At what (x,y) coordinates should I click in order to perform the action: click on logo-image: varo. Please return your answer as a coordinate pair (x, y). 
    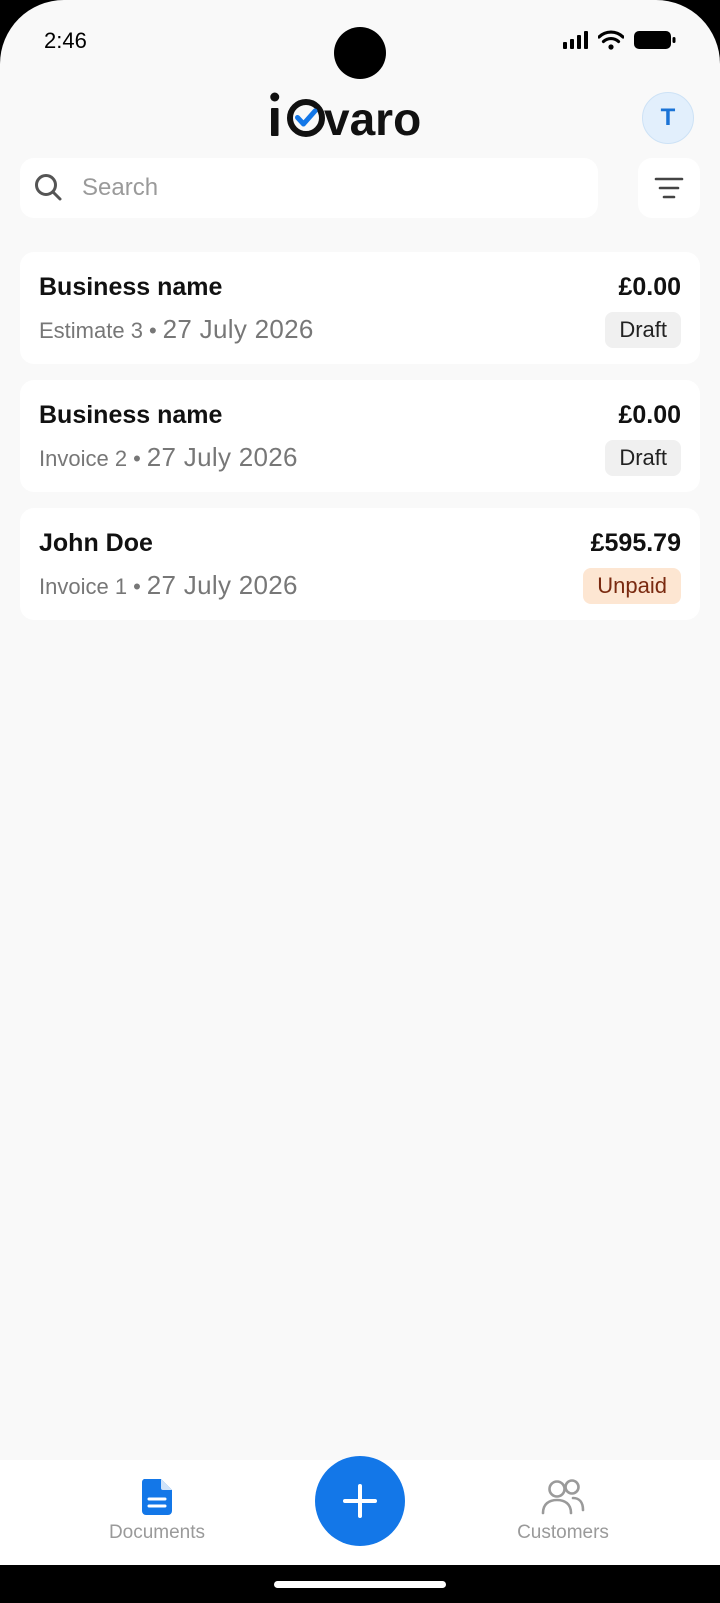
    Looking at the image, I should click on (345, 118).